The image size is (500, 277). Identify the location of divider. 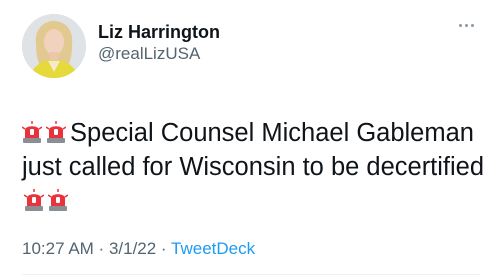
(251, 274).